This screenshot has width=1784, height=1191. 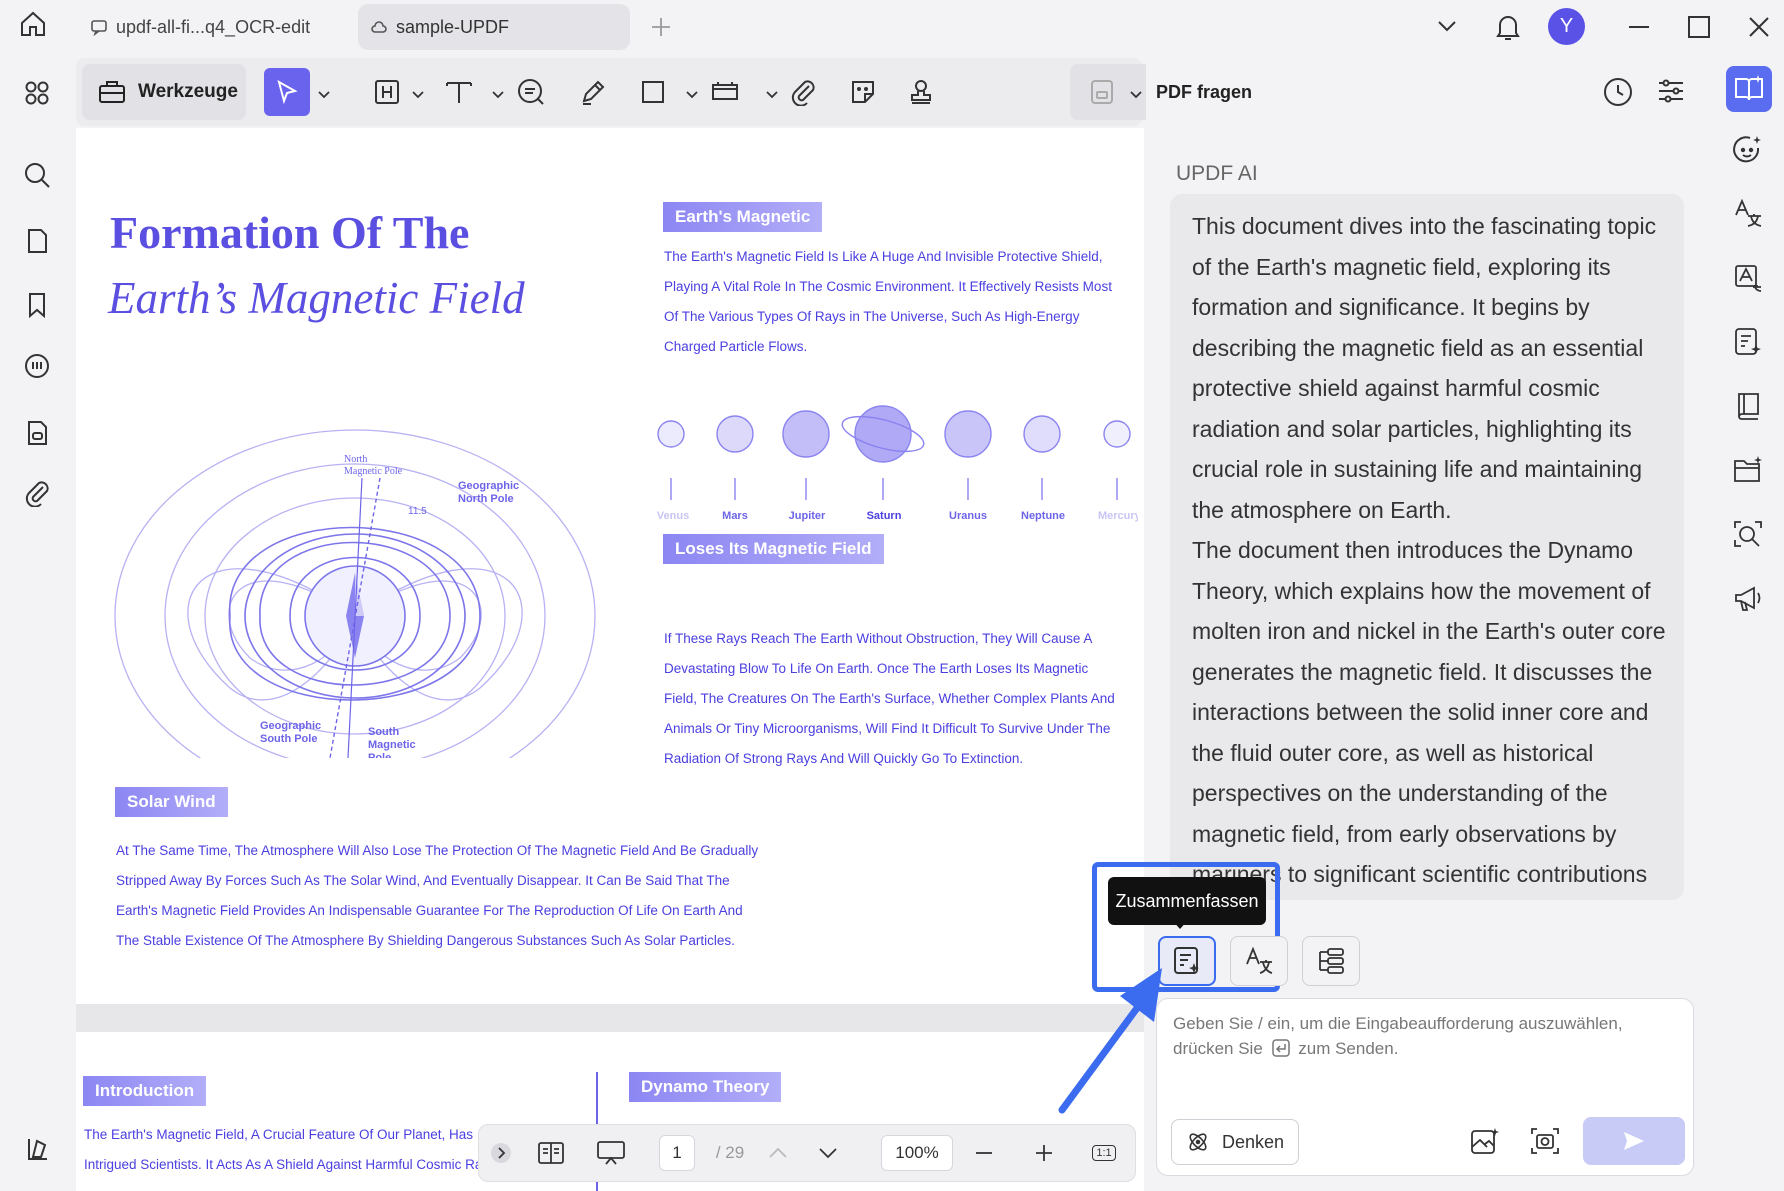 What do you see at coordinates (828, 1153) in the screenshot?
I see `next-page-icon` at bounding box center [828, 1153].